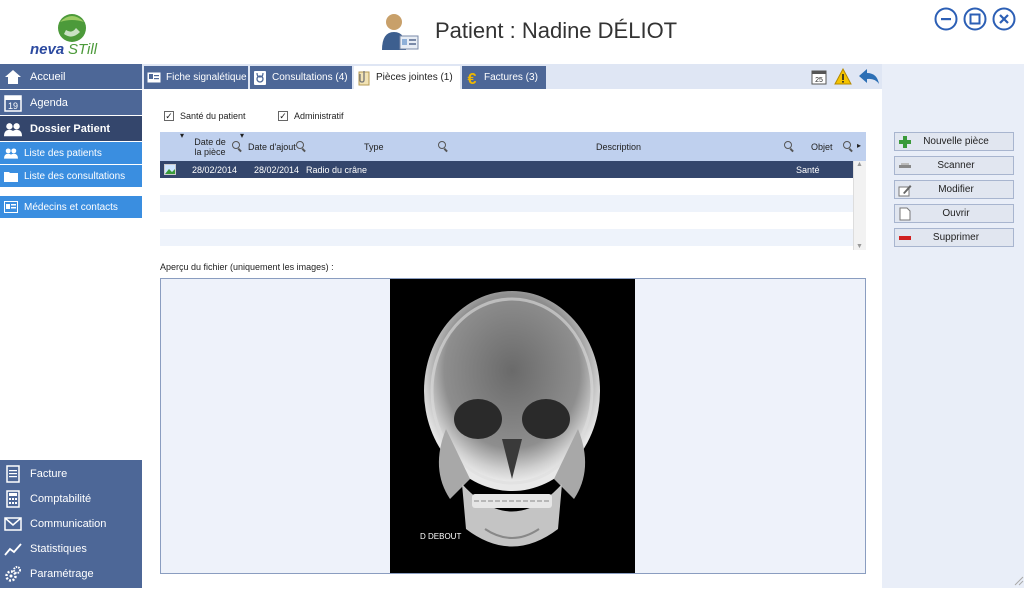  Describe the element at coordinates (277, 169) in the screenshot. I see `cell-date-ajout: 28/02/2014` at that location.